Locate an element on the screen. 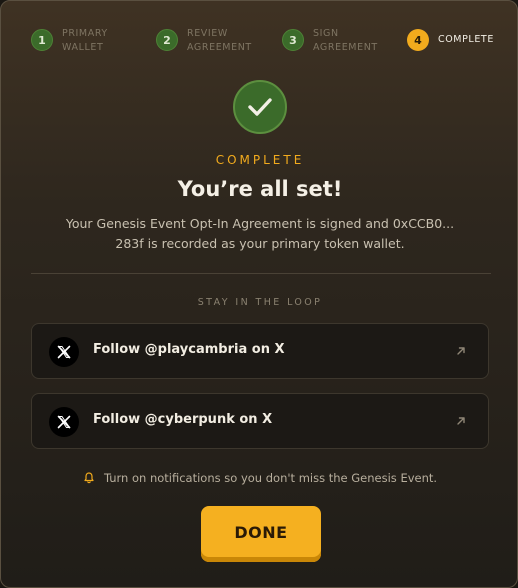 Image resolution: width=518 pixels, height=588 pixels. step-review-agreement: 2 REVIEW AGREEMENT is located at coordinates (211, 41).